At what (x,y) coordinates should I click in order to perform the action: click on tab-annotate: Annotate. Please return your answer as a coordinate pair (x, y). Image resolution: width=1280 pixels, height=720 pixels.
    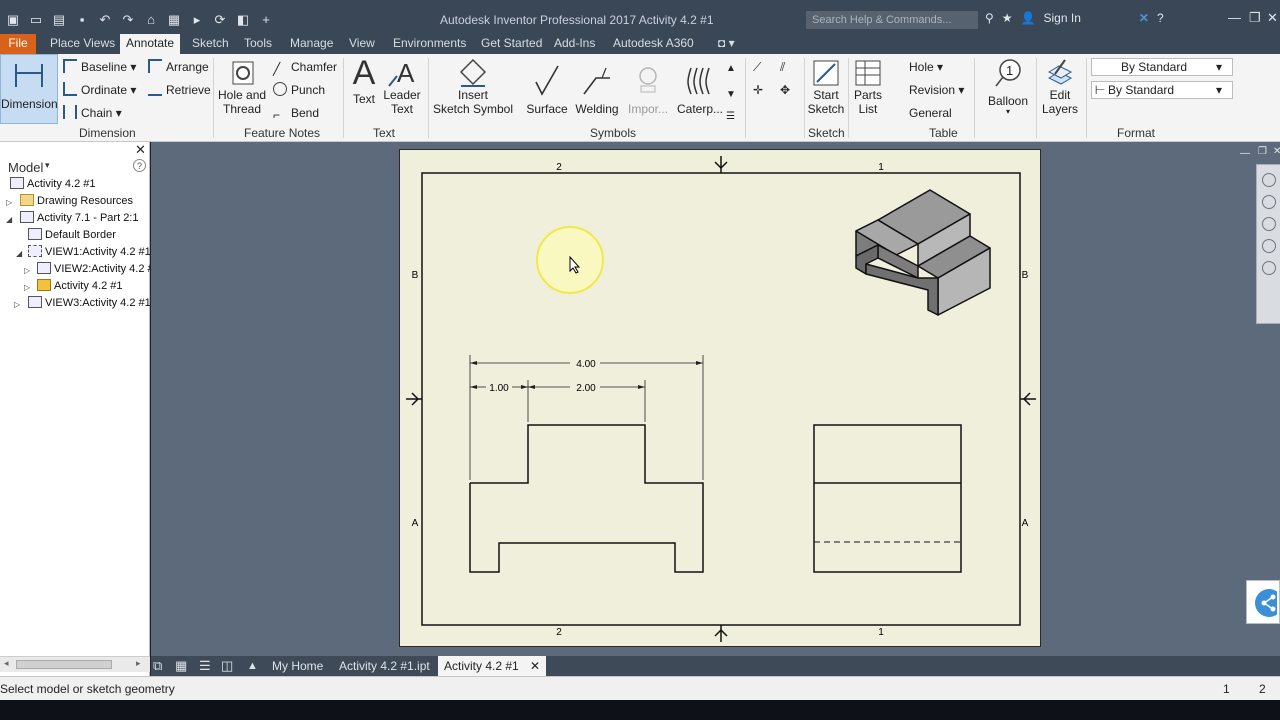
    Looking at the image, I should click on (150, 44).